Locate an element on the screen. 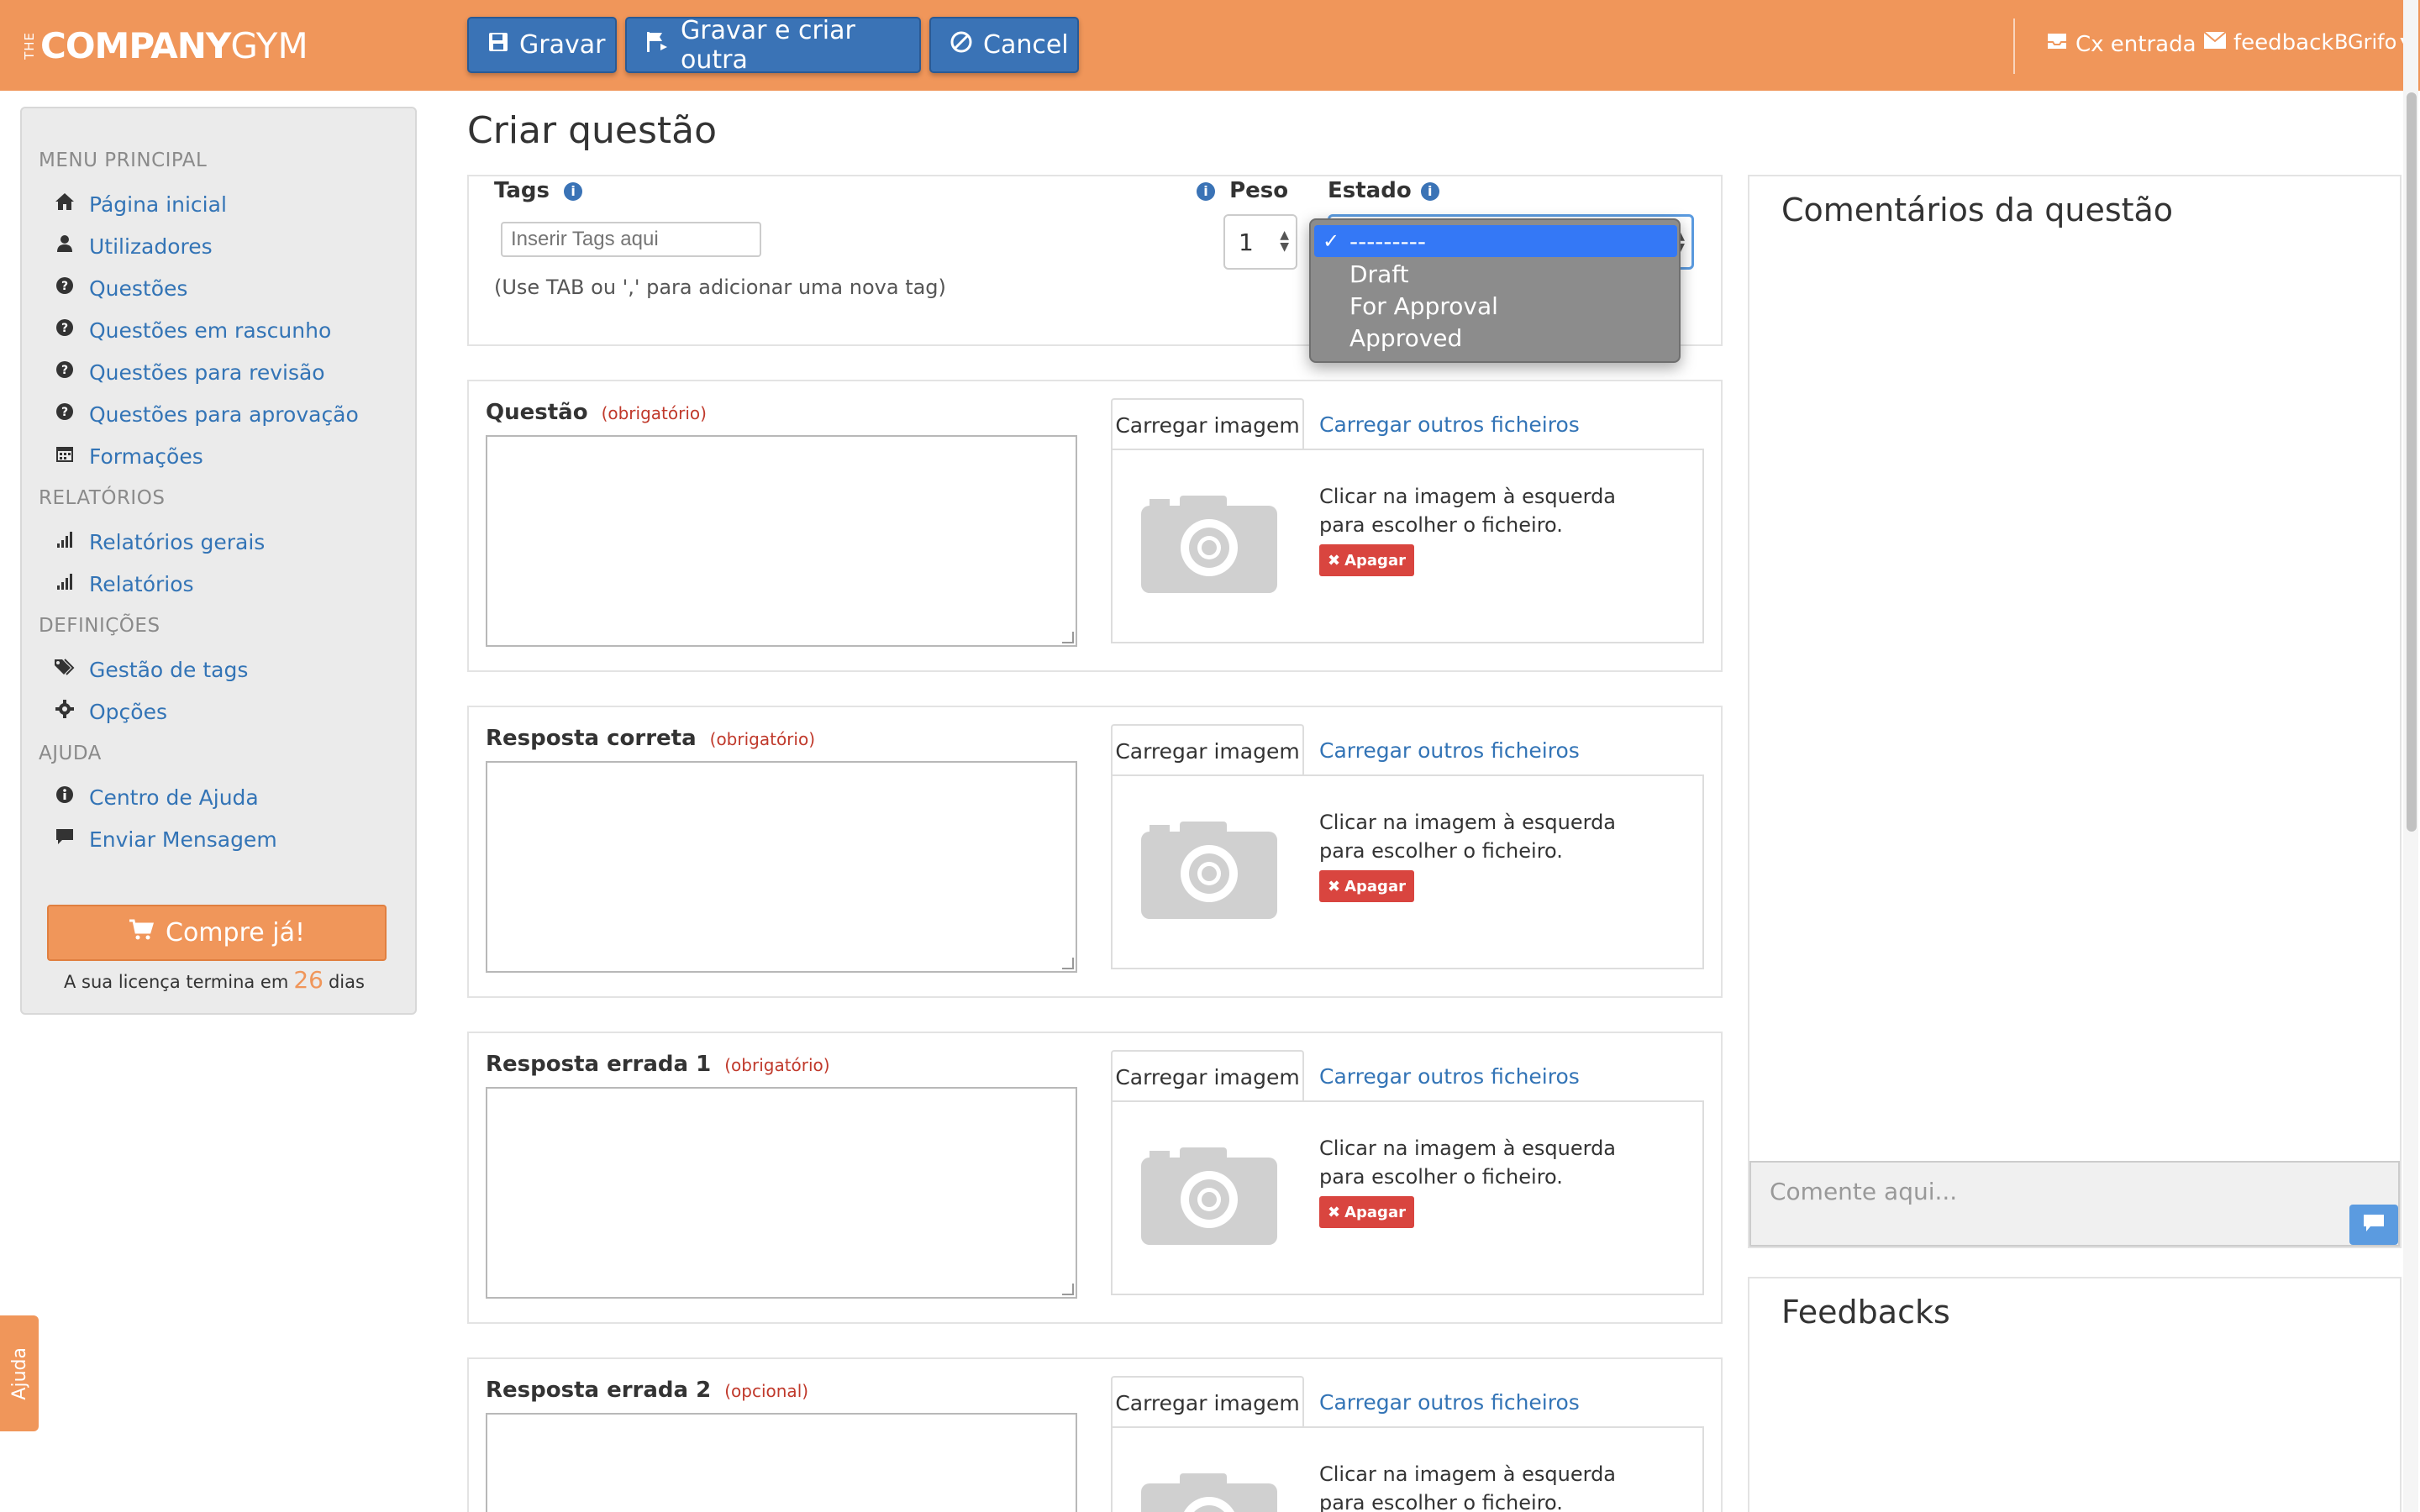 The width and height of the screenshot is (2420, 1512). sidebar-item-drafts: ? Questões em rascunho is located at coordinates (191, 330).